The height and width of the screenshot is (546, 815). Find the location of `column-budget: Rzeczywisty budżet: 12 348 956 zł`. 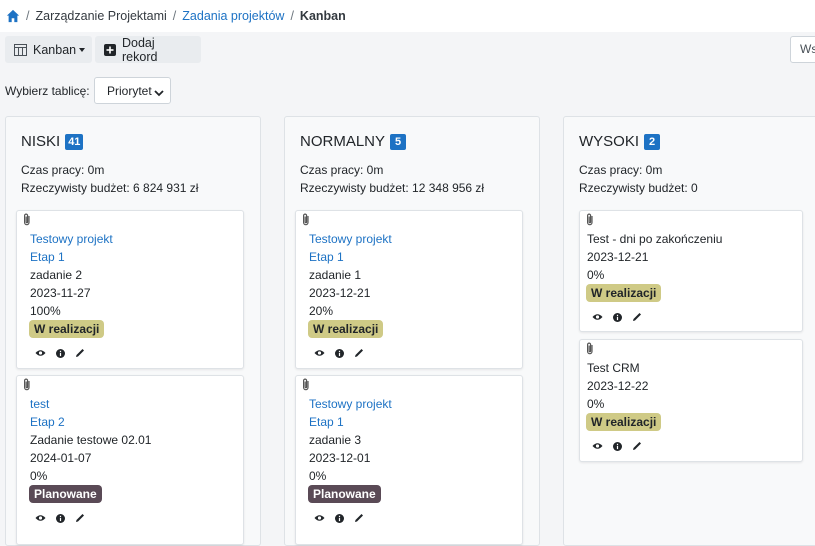

column-budget: Rzeczywisty budżet: 12 348 956 zł is located at coordinates (392, 188).